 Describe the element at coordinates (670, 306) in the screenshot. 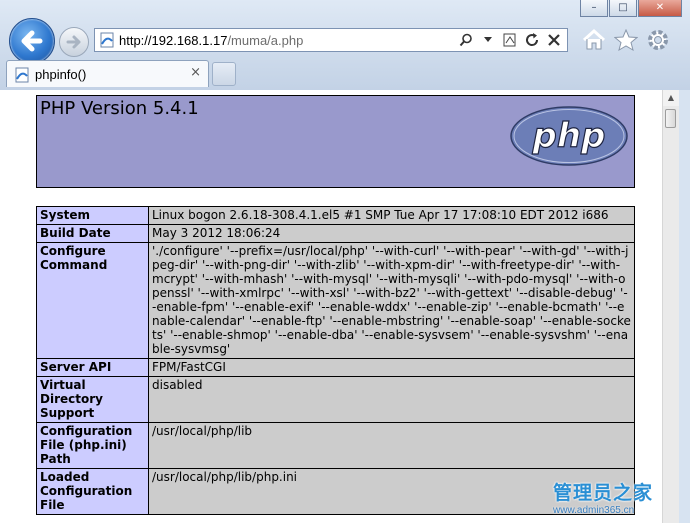

I see `vertical-scrollbar: ▲` at that location.